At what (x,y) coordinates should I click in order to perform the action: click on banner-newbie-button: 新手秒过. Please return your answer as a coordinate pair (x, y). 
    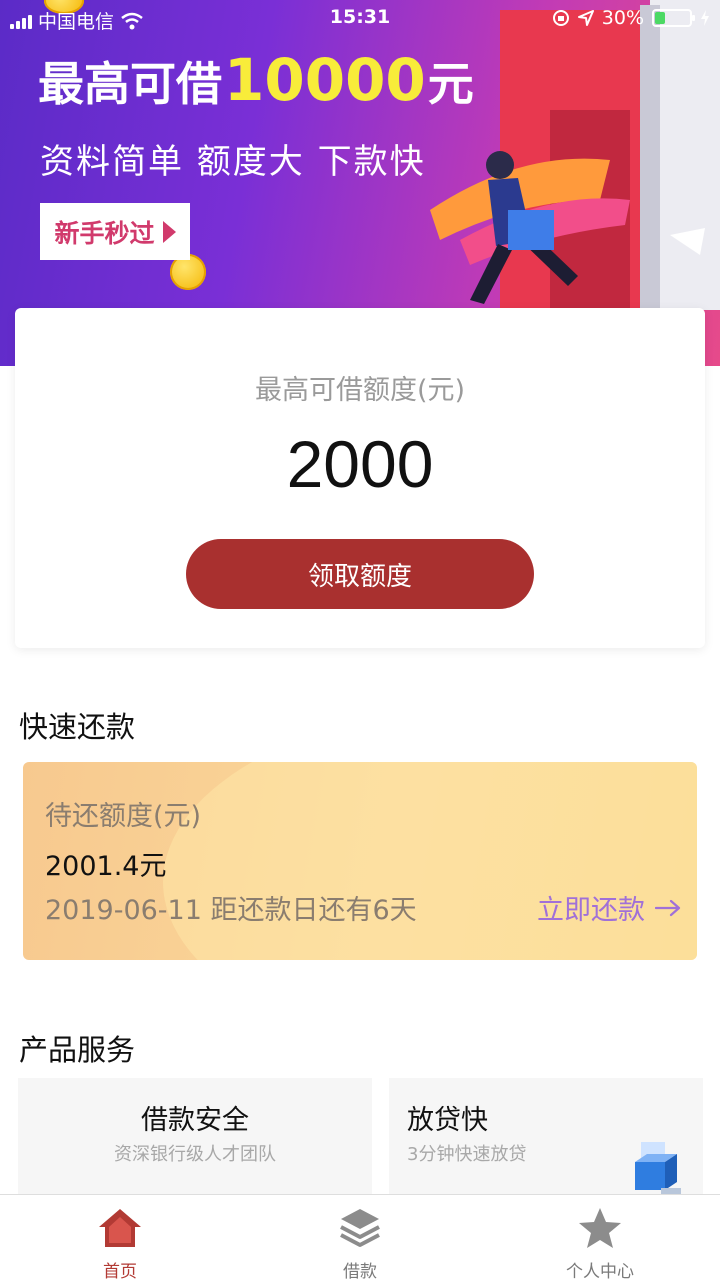
    Looking at the image, I should click on (115, 231).